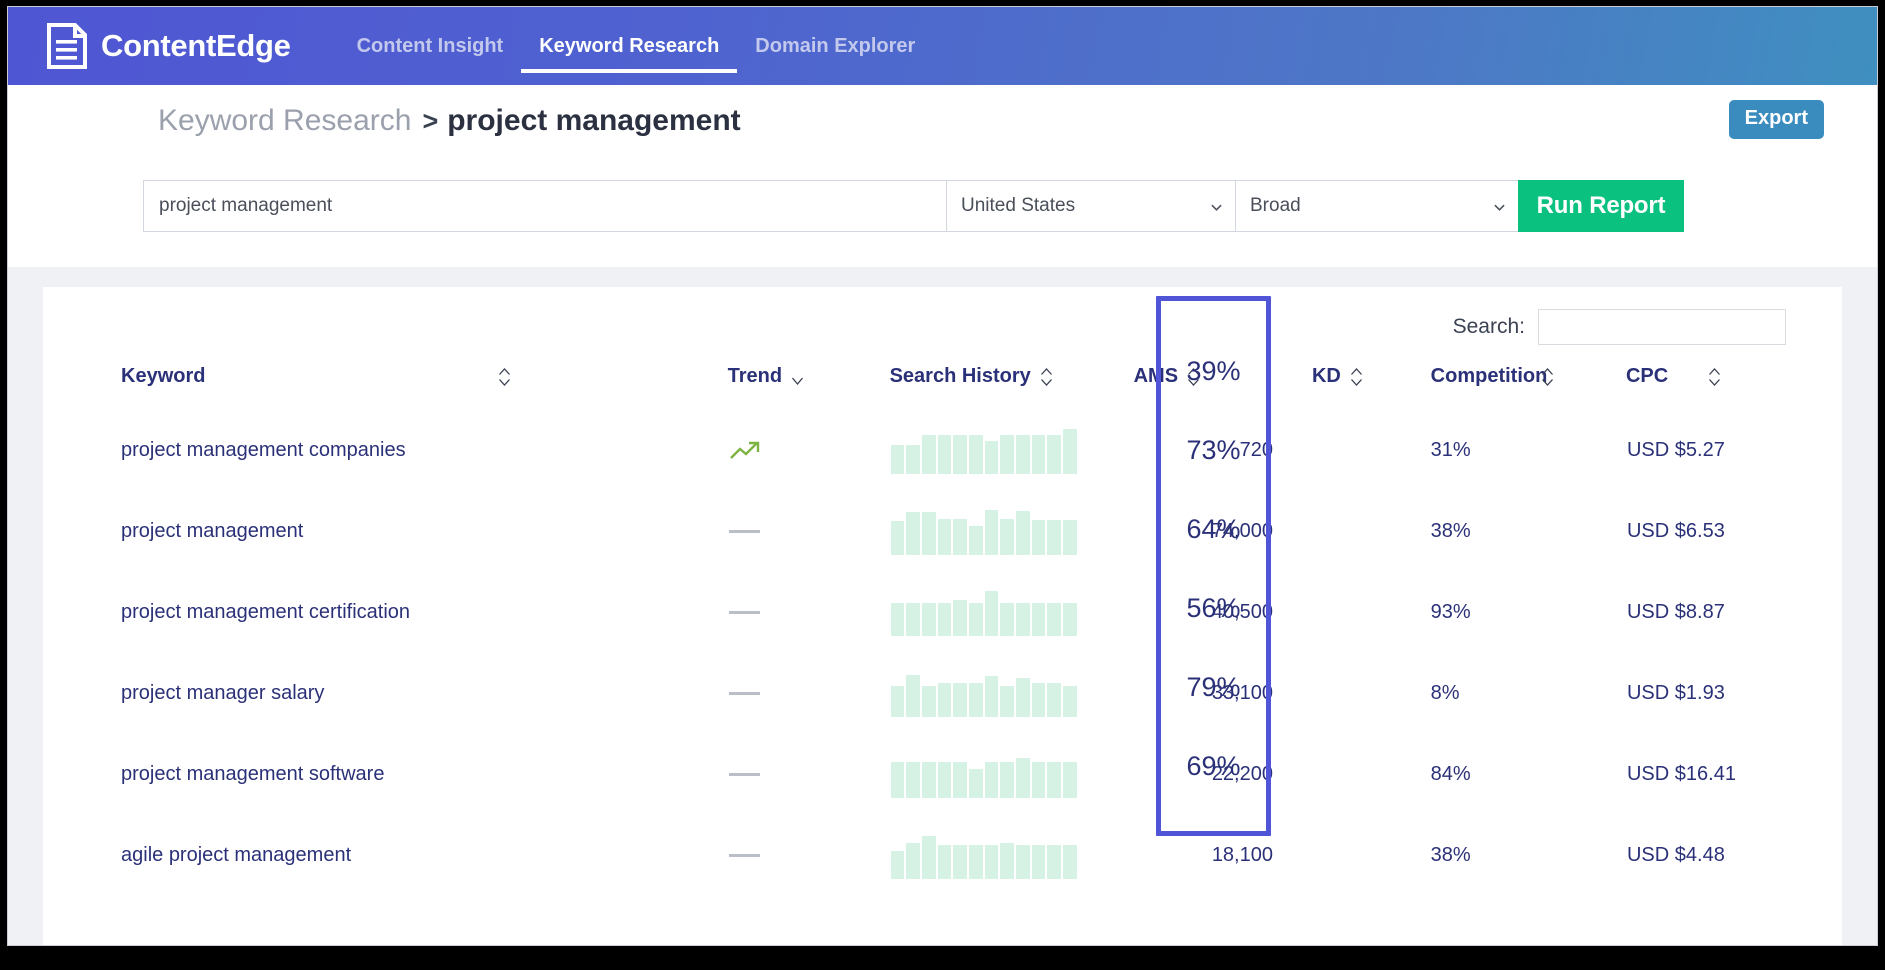 The height and width of the screenshot is (970, 1885). Describe the element at coordinates (1675, 612) in the screenshot. I see `cell-cpc: USD $8.87` at that location.